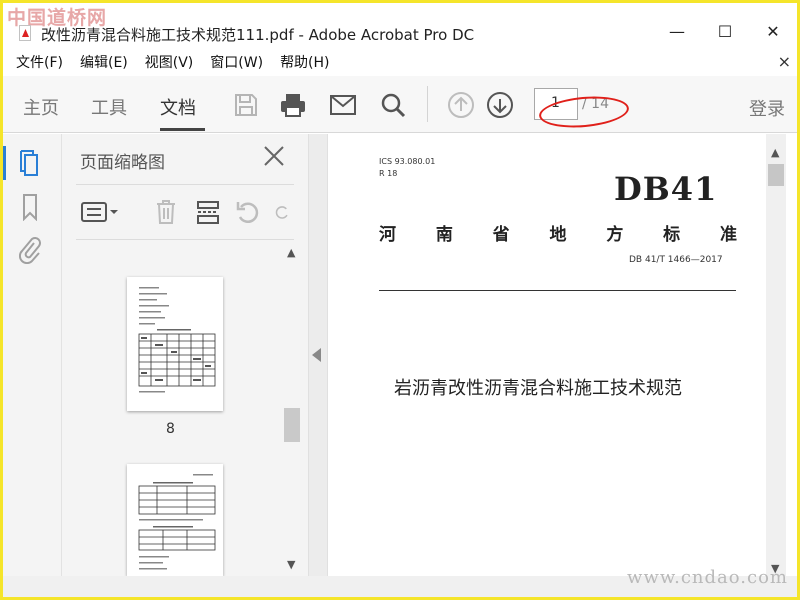 The width and height of the screenshot is (800, 600). Describe the element at coordinates (407, 168) in the screenshot. I see `doc-ics-block: ICS 93.080.01 R 18` at that location.